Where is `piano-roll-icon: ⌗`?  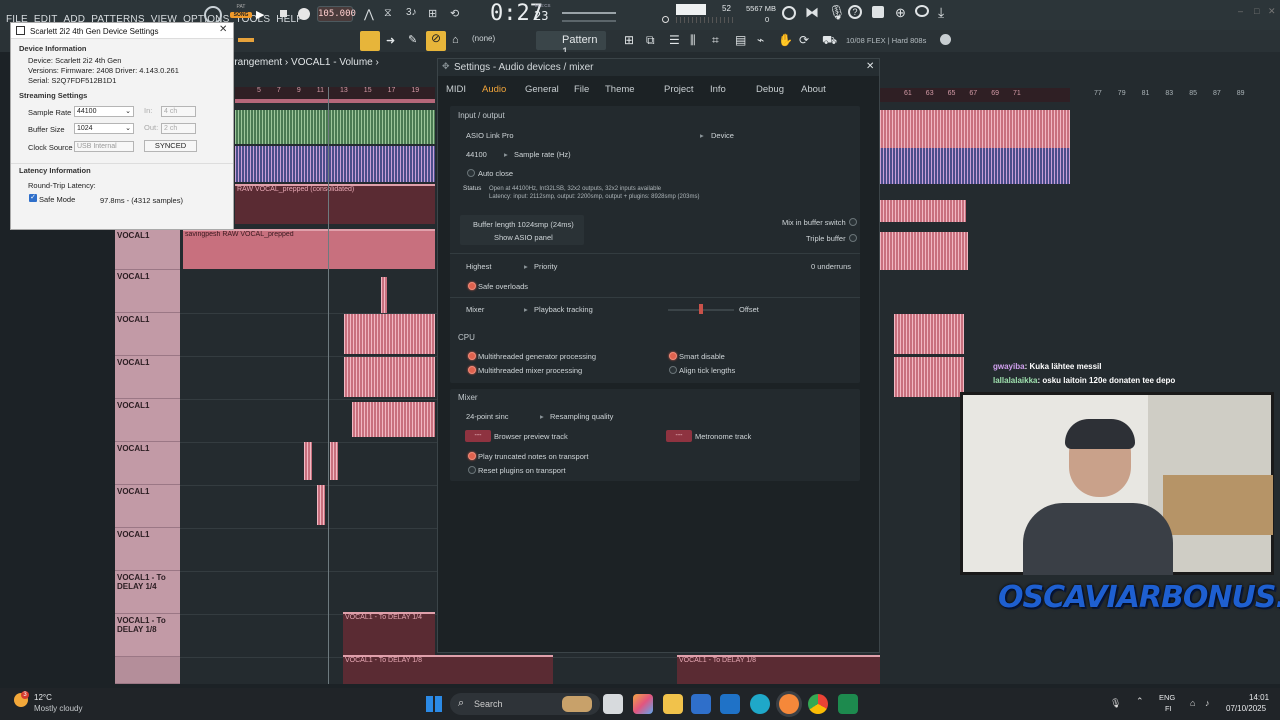
piano-roll-icon: ⌗ is located at coordinates (715, 40).